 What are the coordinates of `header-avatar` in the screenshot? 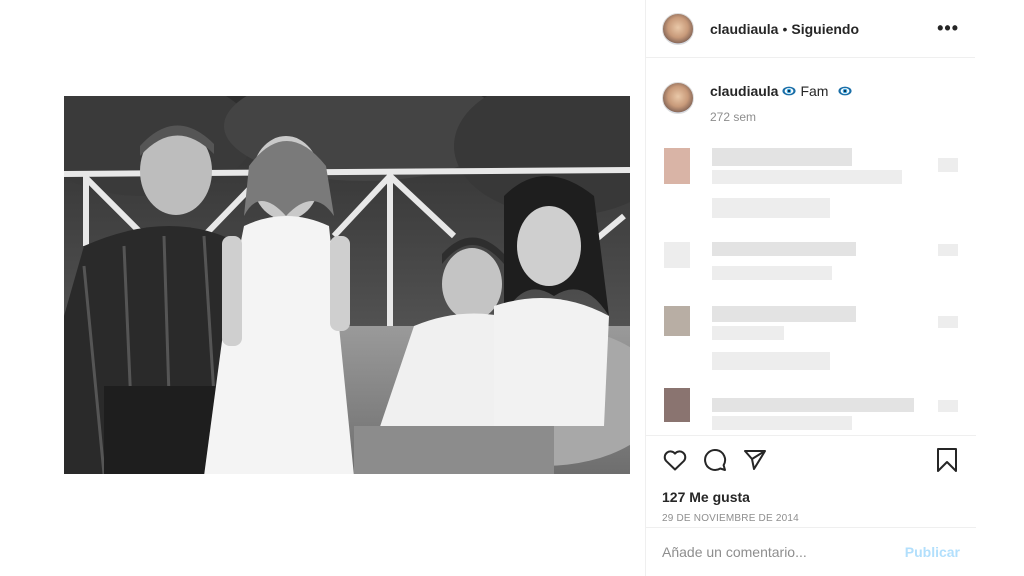 It's located at (678, 28).